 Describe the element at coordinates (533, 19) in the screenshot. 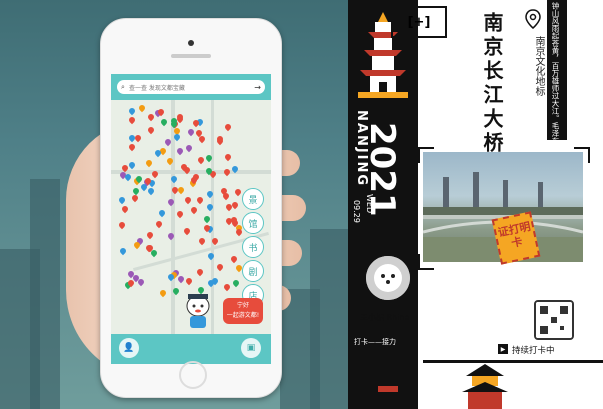

I see `location-pin-icon` at that location.